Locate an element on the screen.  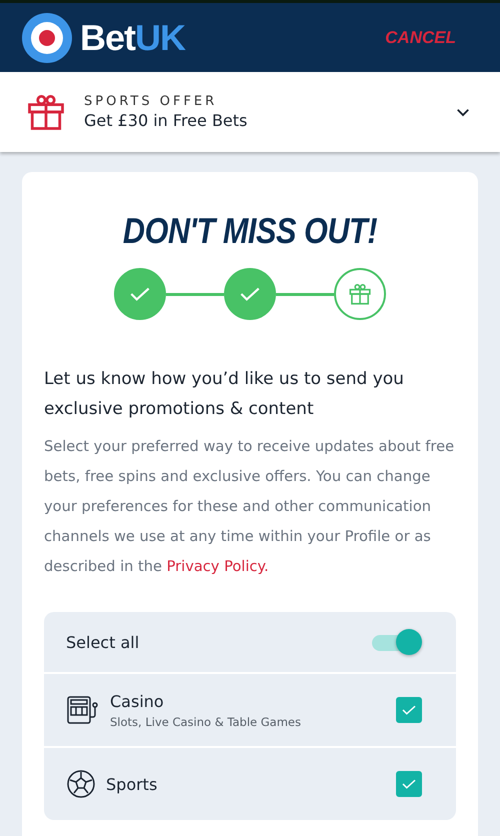
privacy-policy-link: Privacy Policy. is located at coordinates (217, 566).